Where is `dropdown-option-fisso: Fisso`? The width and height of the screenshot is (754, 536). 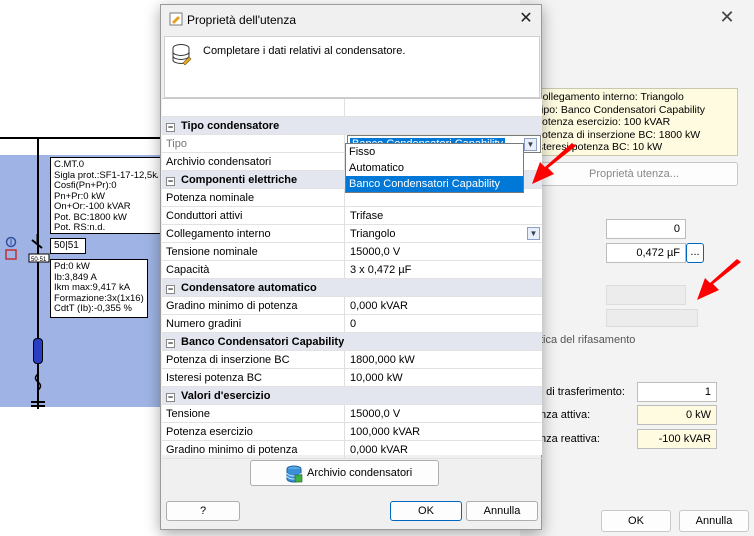 dropdown-option-fisso: Fisso is located at coordinates (434, 152).